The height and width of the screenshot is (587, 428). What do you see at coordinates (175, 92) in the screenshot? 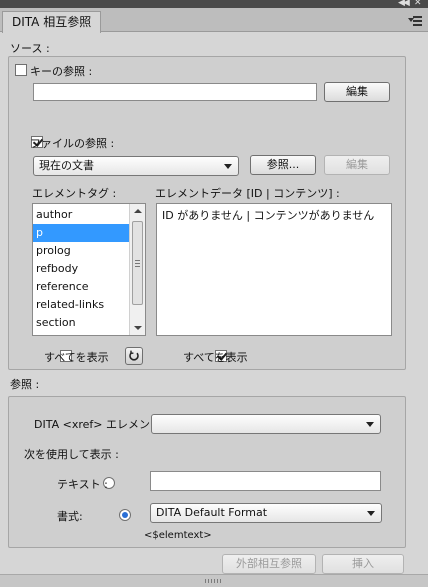
I see `key-ref-input` at bounding box center [175, 92].